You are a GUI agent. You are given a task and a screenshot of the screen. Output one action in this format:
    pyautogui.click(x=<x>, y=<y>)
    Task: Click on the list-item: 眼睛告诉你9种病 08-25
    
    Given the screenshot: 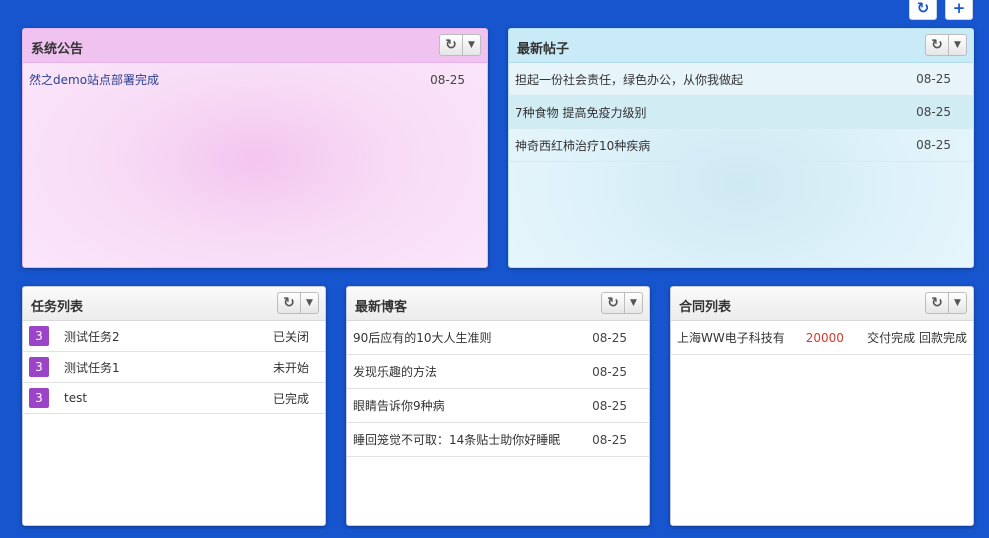 What is the action you would take?
    pyautogui.click(x=498, y=406)
    